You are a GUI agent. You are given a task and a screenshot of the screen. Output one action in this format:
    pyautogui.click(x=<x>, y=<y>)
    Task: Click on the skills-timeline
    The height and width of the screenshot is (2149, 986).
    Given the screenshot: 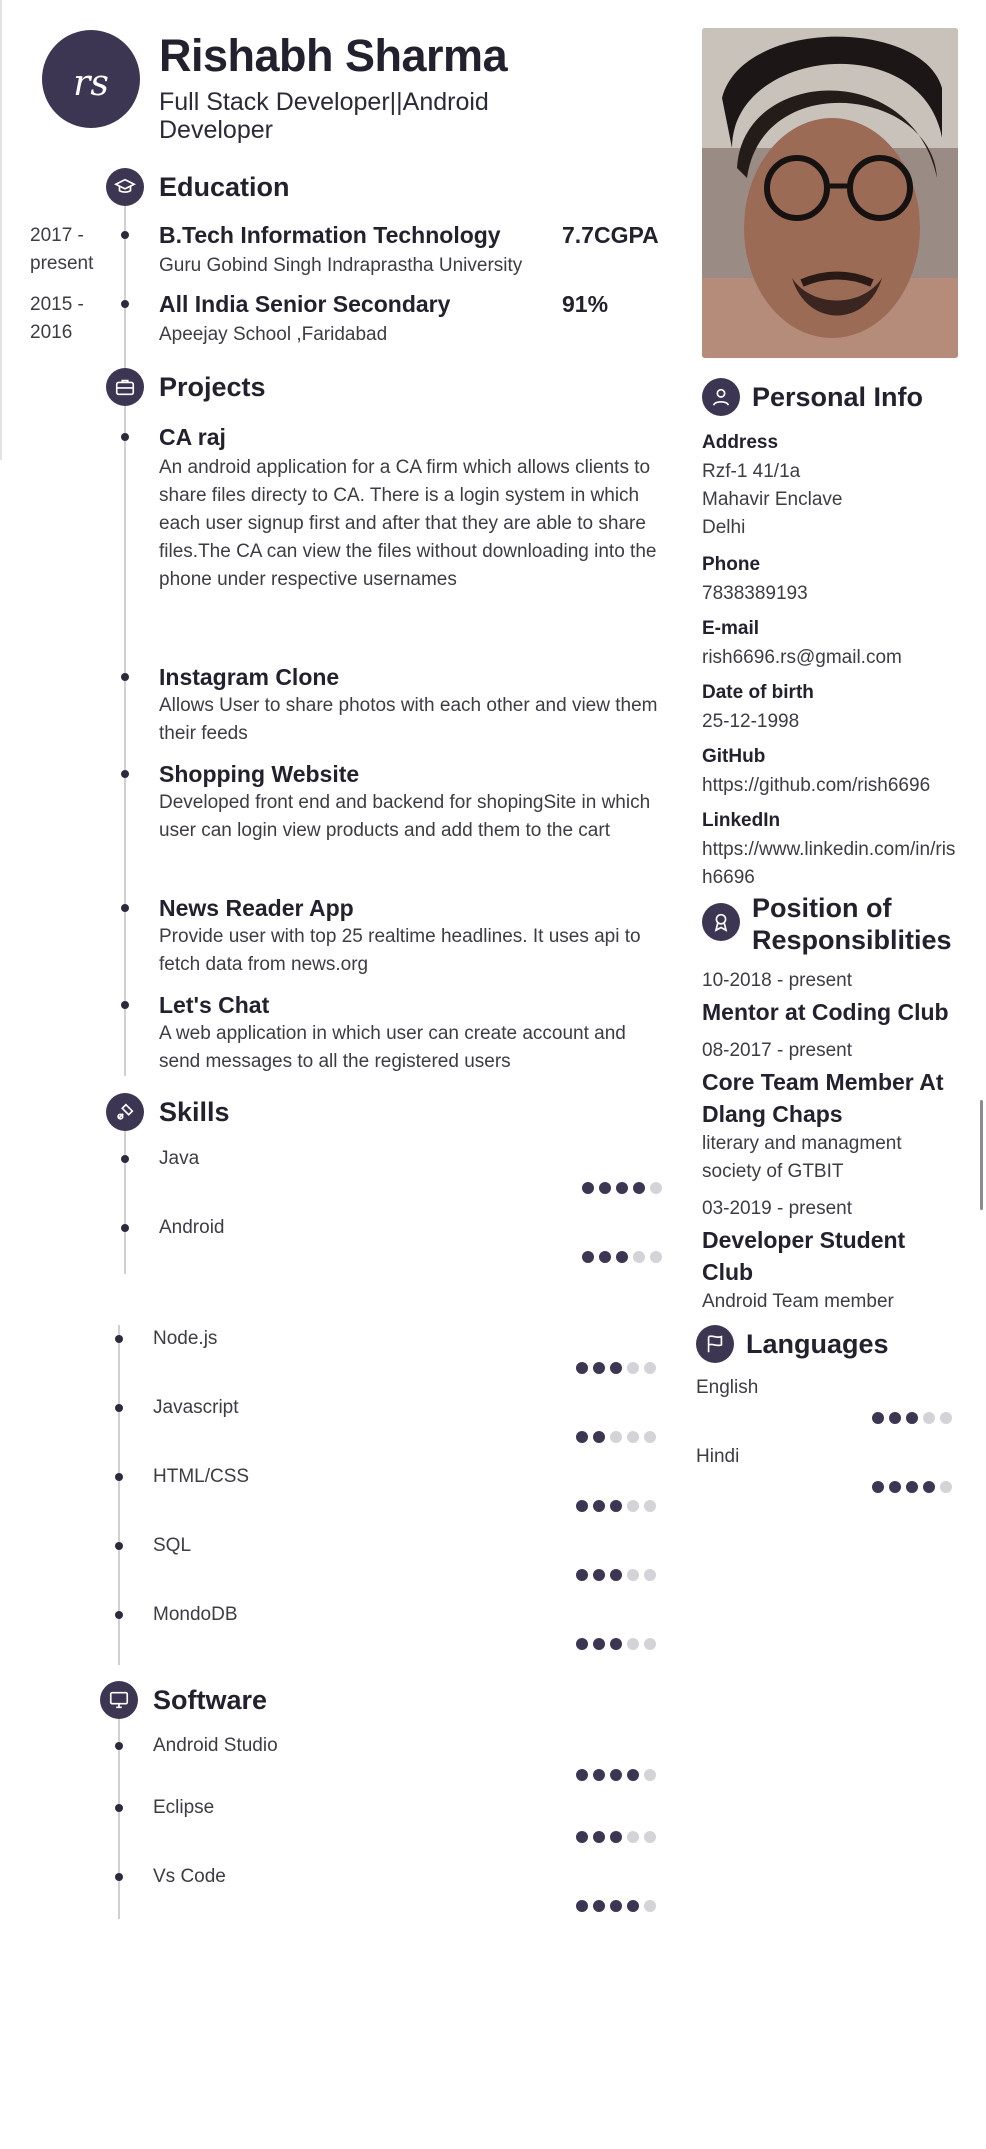 What is the action you would take?
    pyautogui.click(x=125, y=1202)
    